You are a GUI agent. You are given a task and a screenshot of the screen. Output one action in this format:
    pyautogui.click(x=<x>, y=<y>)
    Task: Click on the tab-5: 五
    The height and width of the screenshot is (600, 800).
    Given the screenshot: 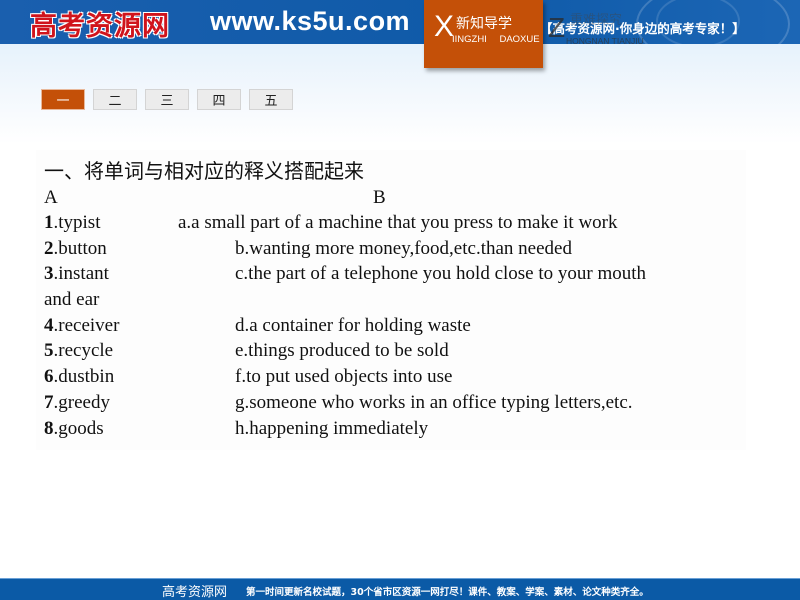 What is the action you would take?
    pyautogui.click(x=271, y=99)
    